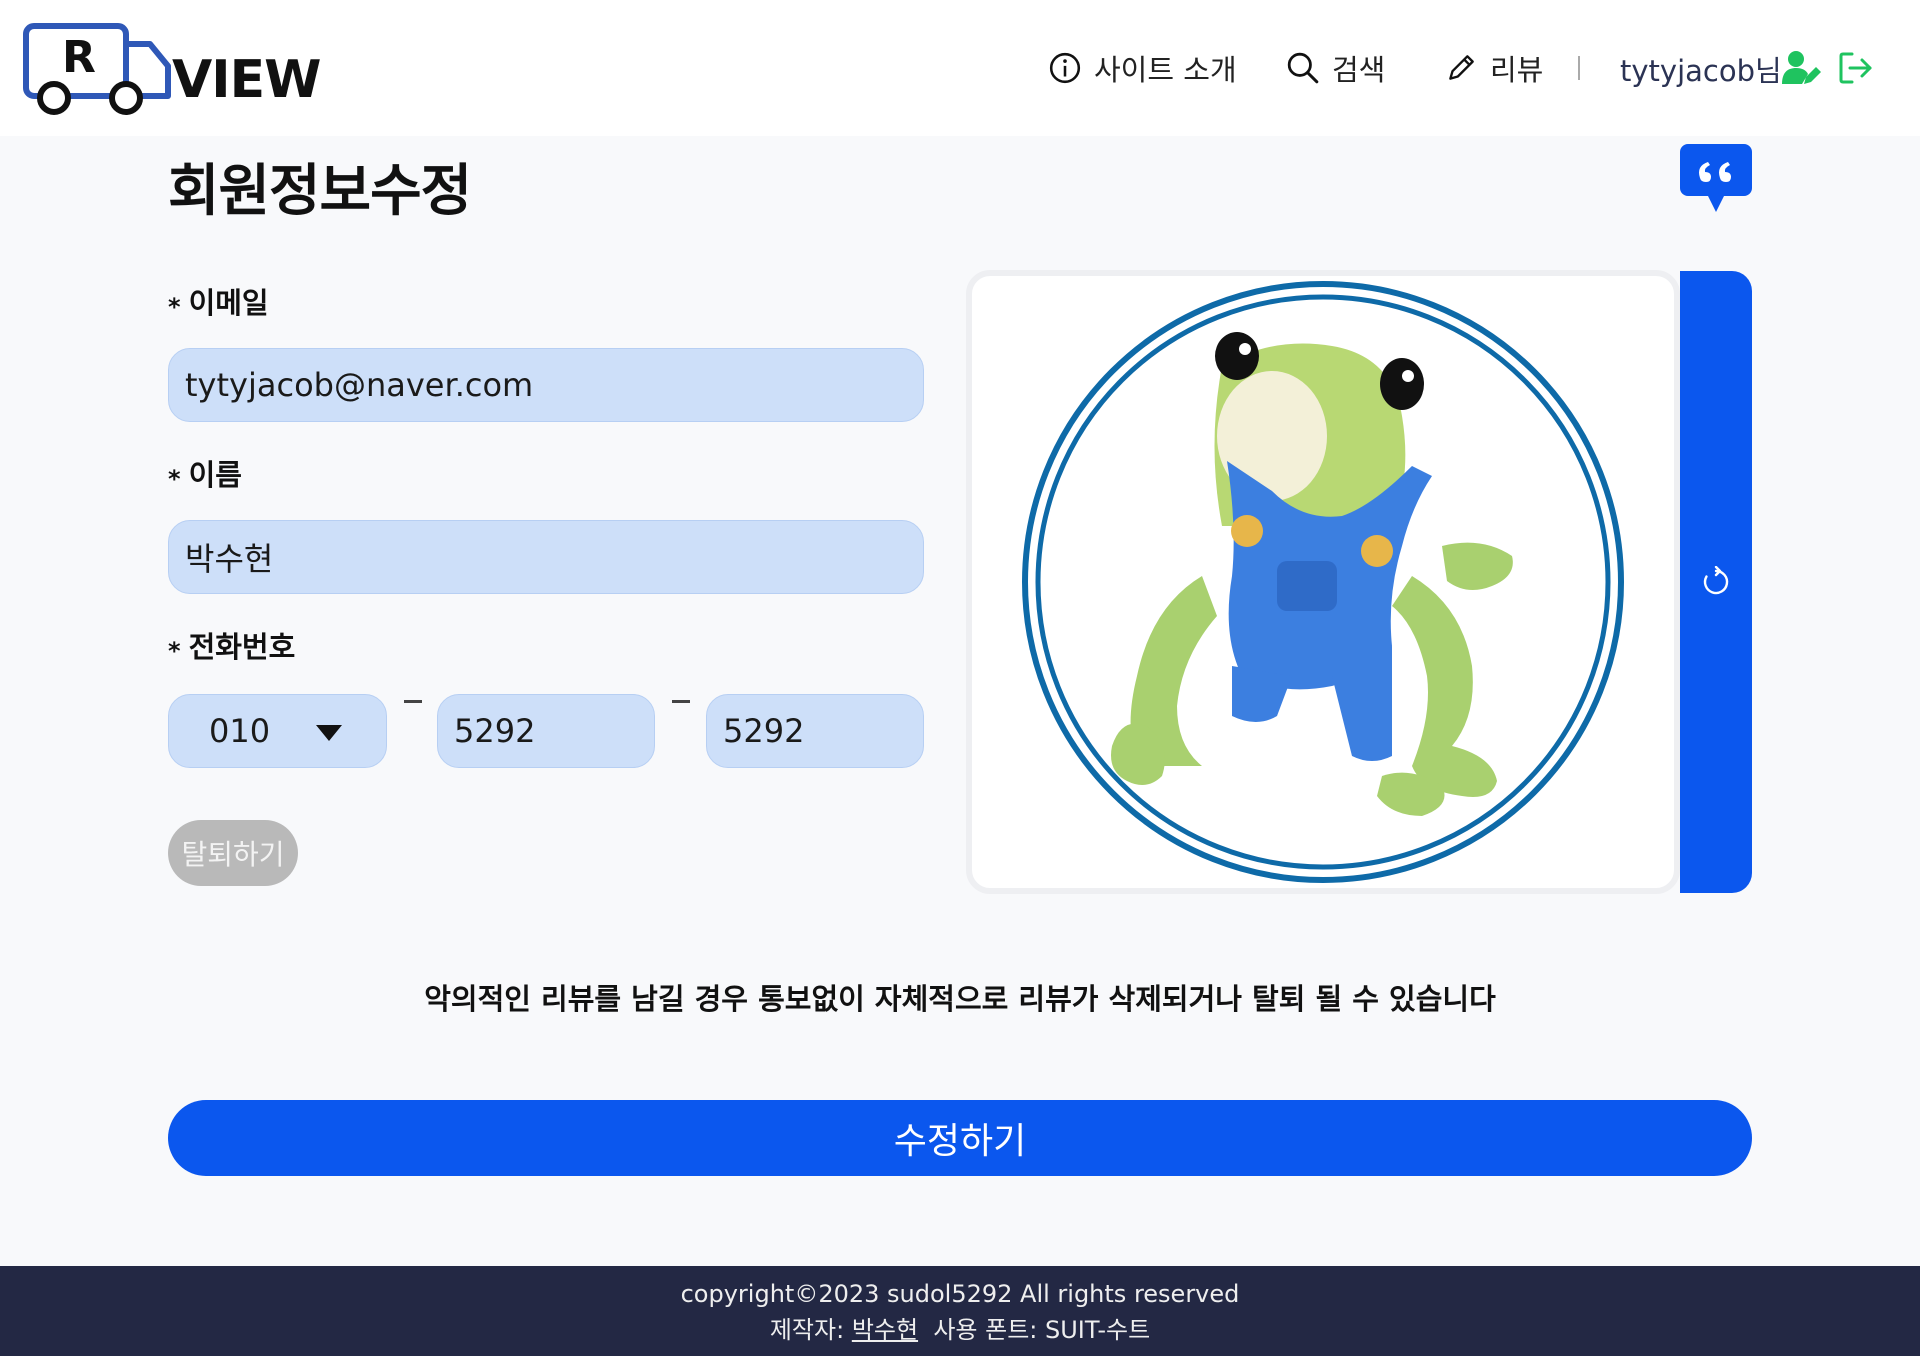 Image resolution: width=1920 pixels, height=1356 pixels. I want to click on pencil-icon, so click(1461, 67).